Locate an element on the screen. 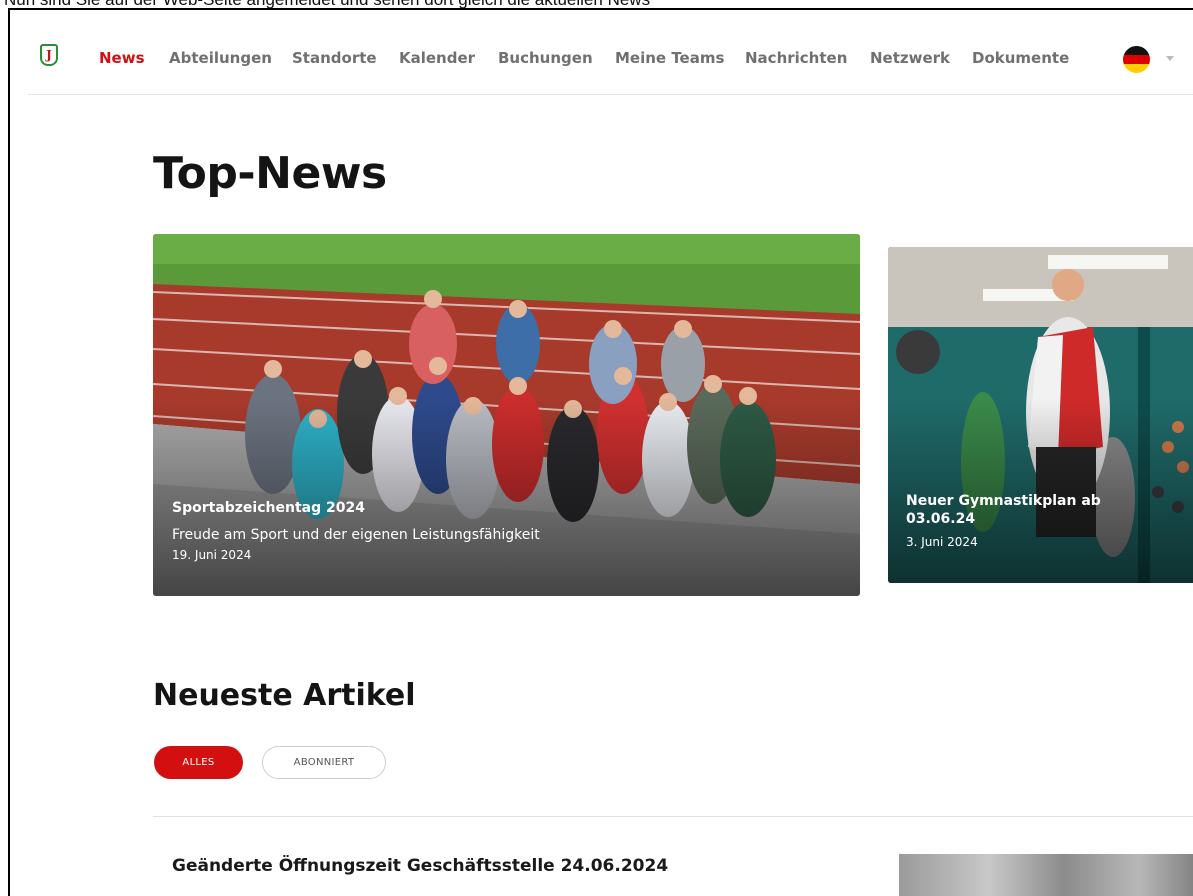 The width and height of the screenshot is (1193, 896). article-thumbnail-image is located at coordinates (1046, 875).